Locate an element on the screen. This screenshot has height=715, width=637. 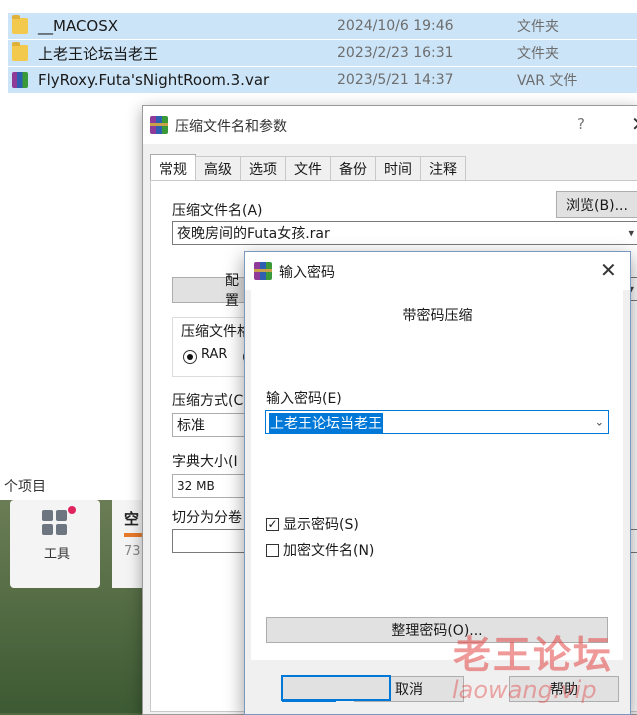
help-icon: ? is located at coordinates (581, 124).